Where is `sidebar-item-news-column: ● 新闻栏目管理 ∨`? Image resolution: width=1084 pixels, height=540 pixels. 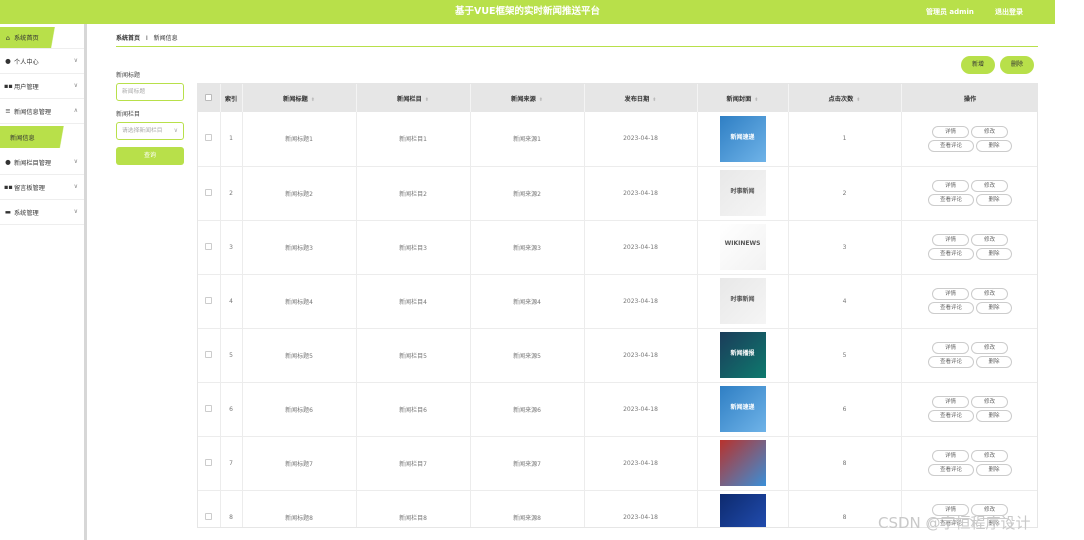 sidebar-item-news-column: ● 新闻栏目管理 ∨ is located at coordinates (42, 162).